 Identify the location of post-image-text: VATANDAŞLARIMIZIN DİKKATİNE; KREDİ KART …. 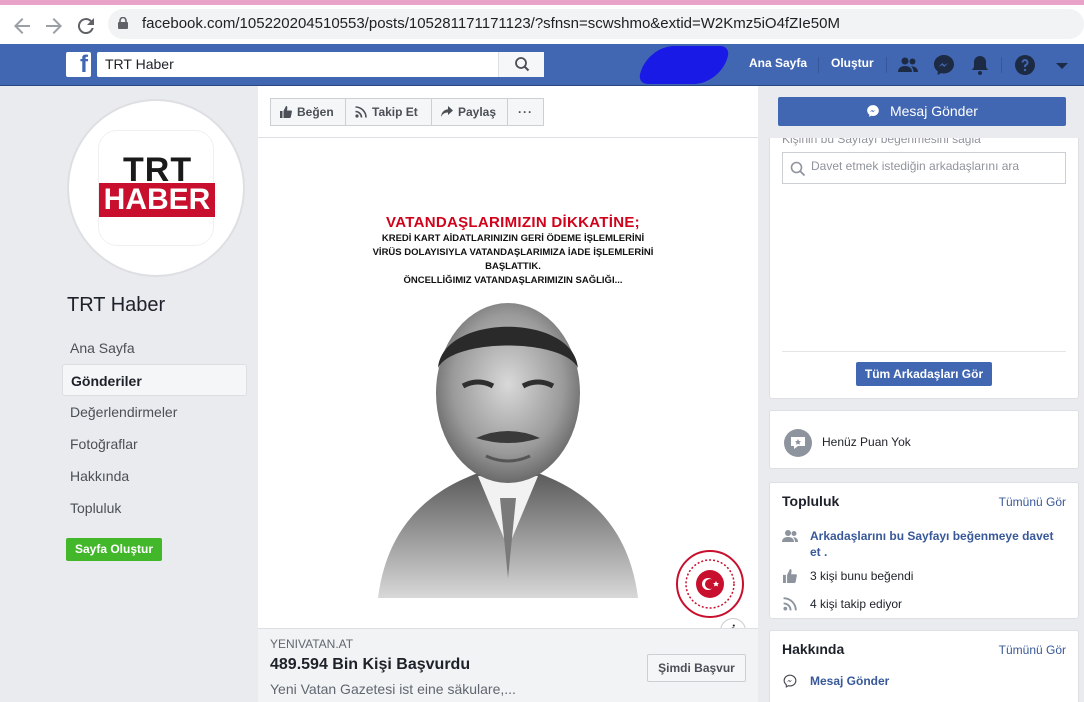
(513, 250).